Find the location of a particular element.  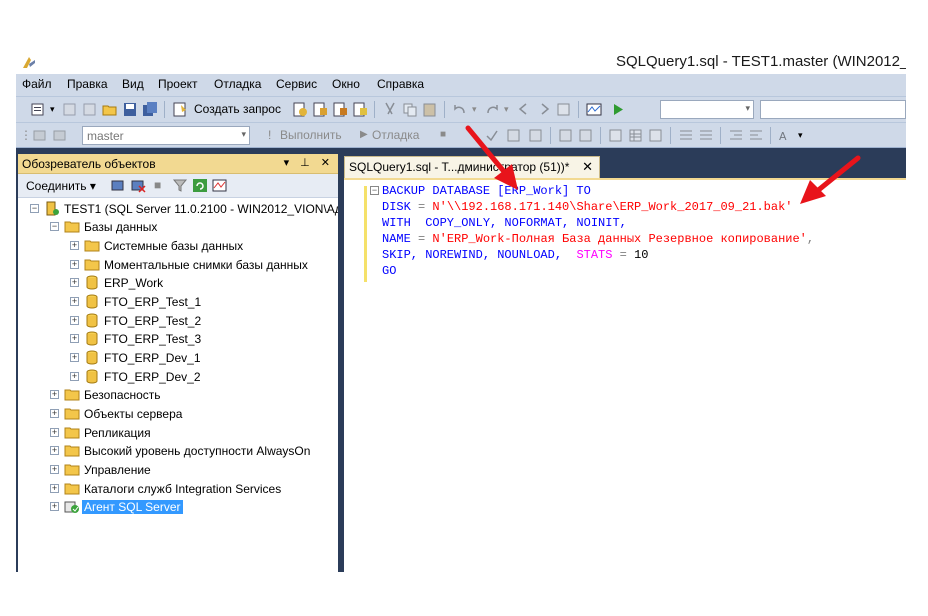

tree-node-snapshots: + Моментальные снимки базы данных is located at coordinates (200, 265).